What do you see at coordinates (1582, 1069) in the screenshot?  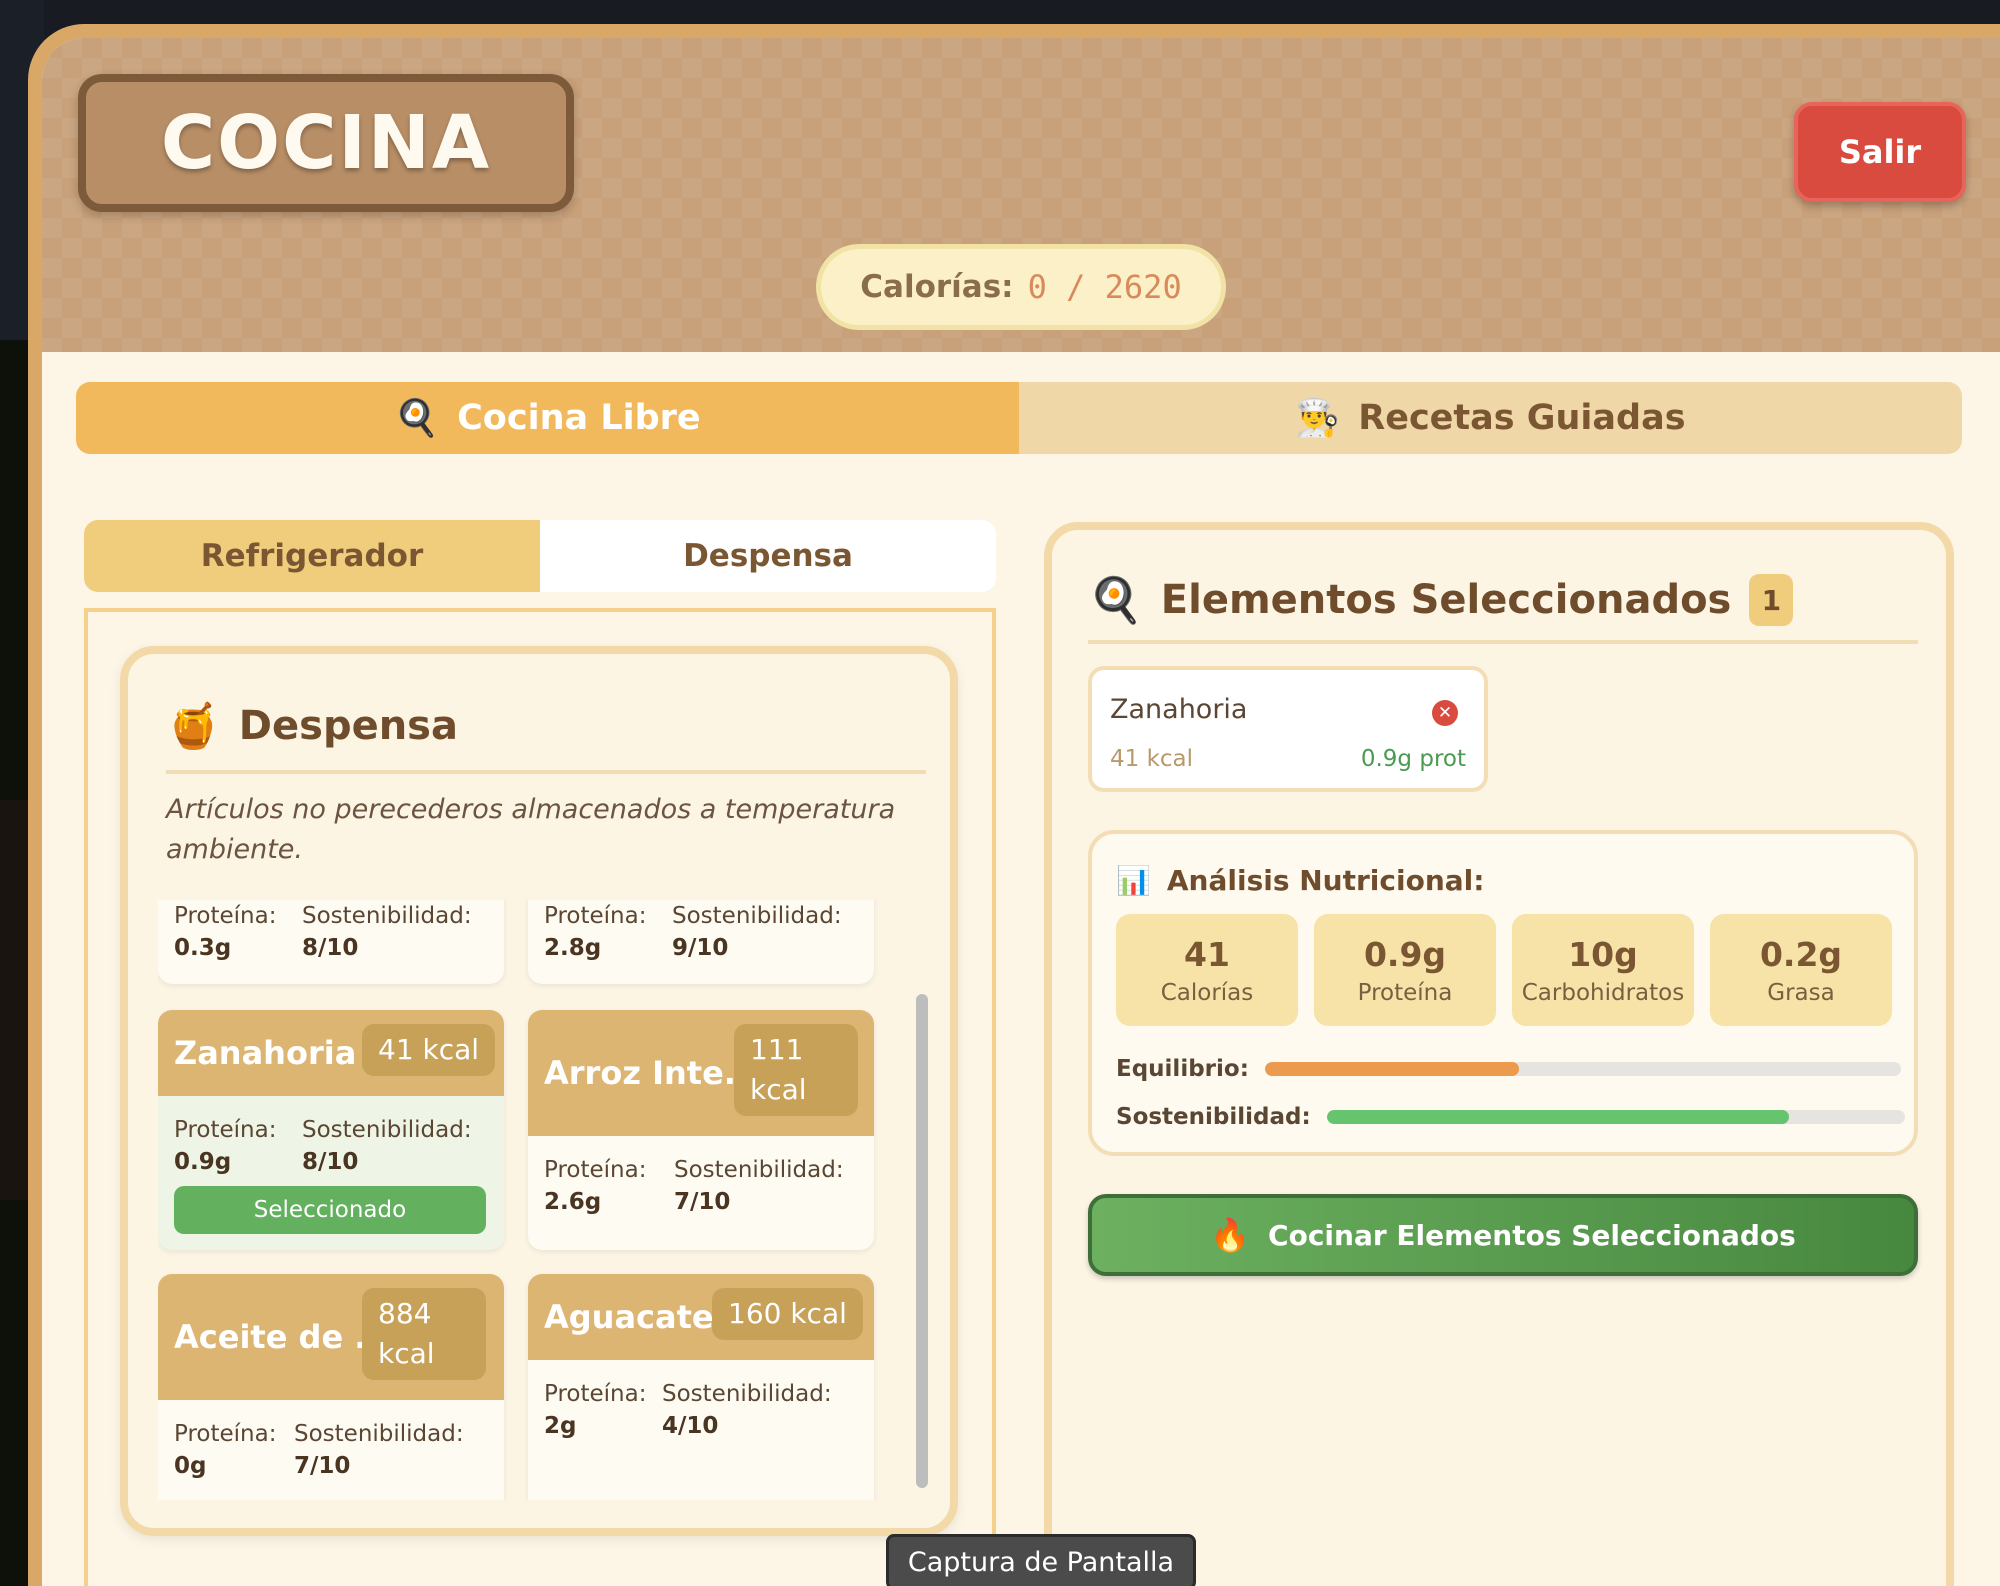 I see `balance-bar` at bounding box center [1582, 1069].